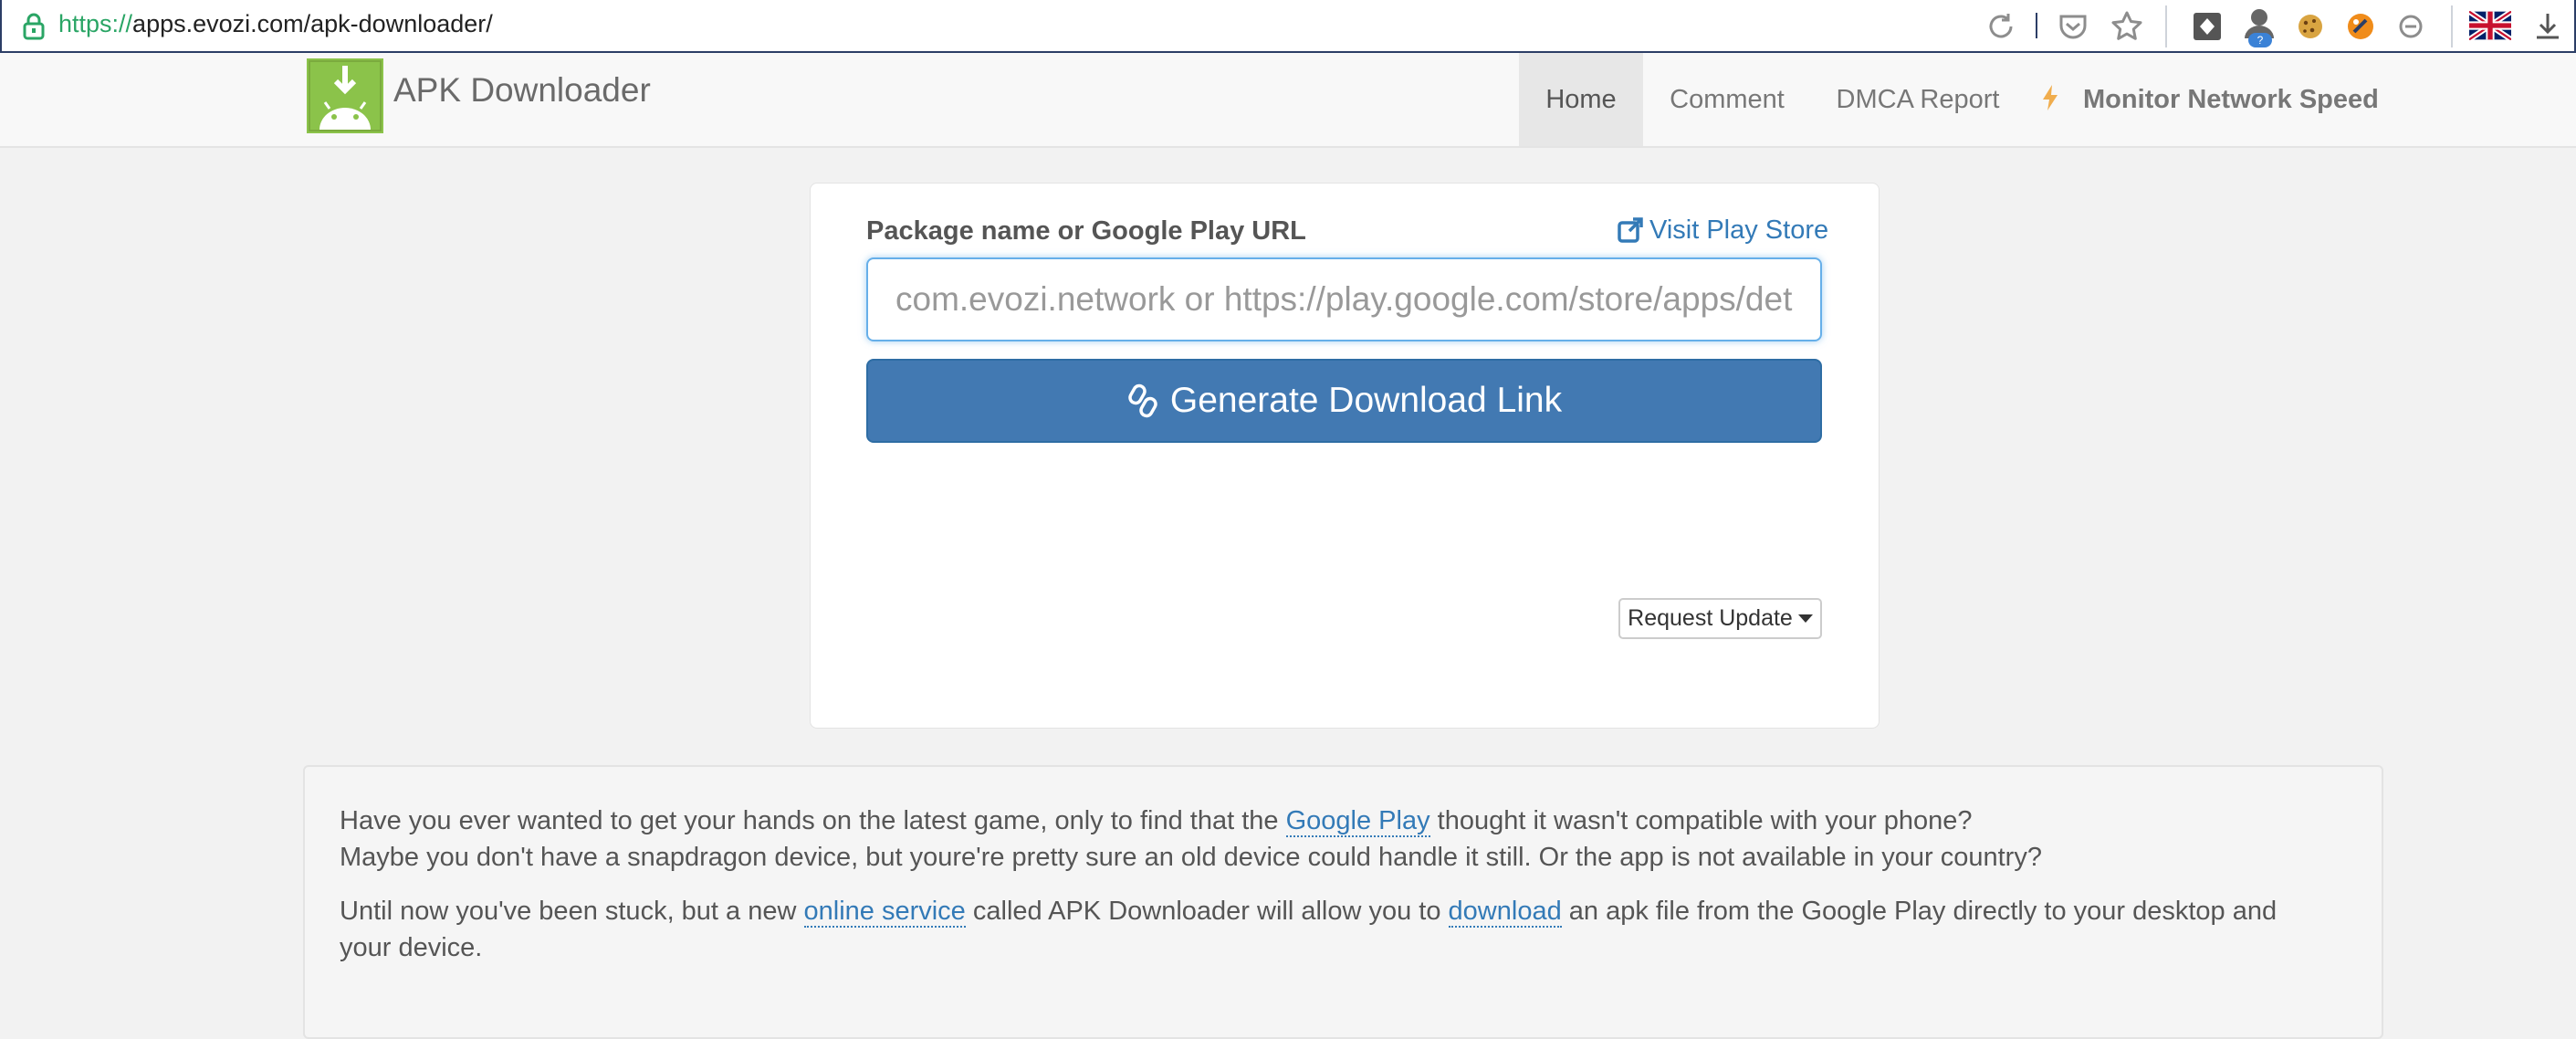 The height and width of the screenshot is (1039, 2576). Describe the element at coordinates (2050, 97) in the screenshot. I see `bolt-icon` at that location.